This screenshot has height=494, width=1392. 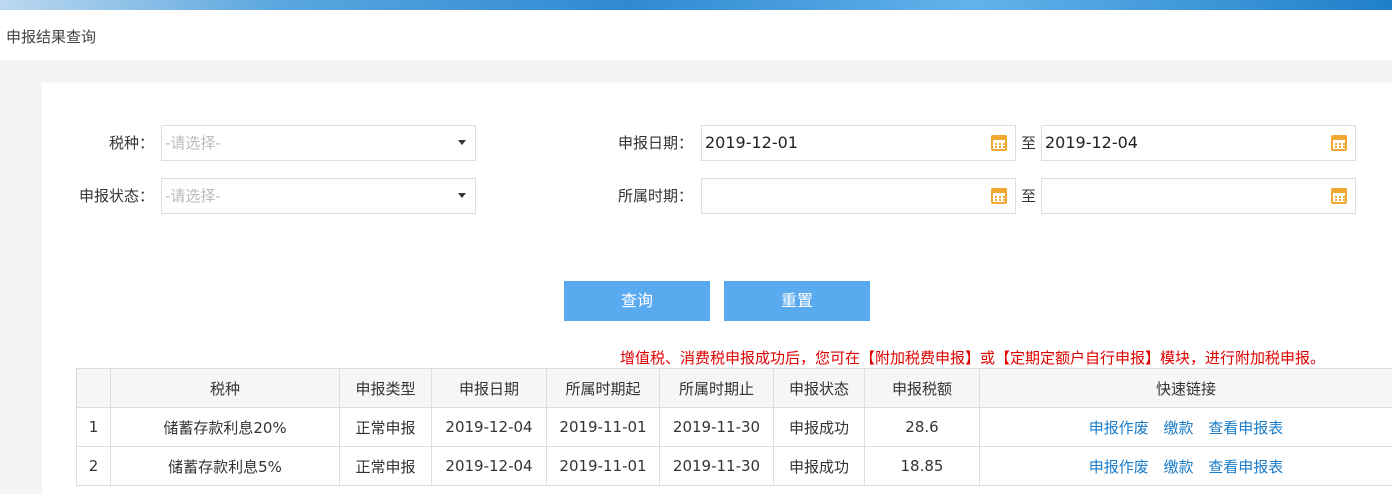 I want to click on tax-type-placeholder: -请选择-, so click(x=193, y=143).